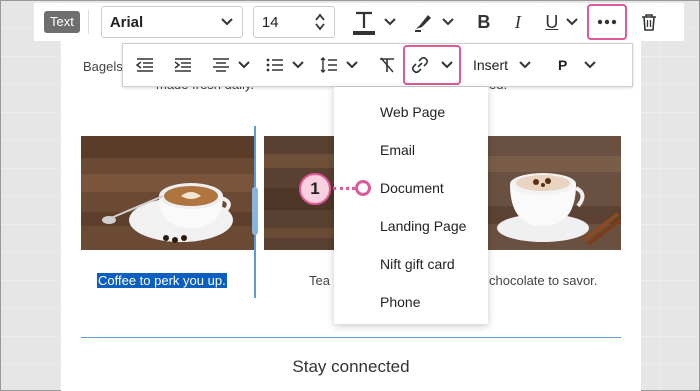 Image resolution: width=700 pixels, height=391 pixels. Describe the element at coordinates (491, 65) in the screenshot. I see `insert-label: Insert` at that location.